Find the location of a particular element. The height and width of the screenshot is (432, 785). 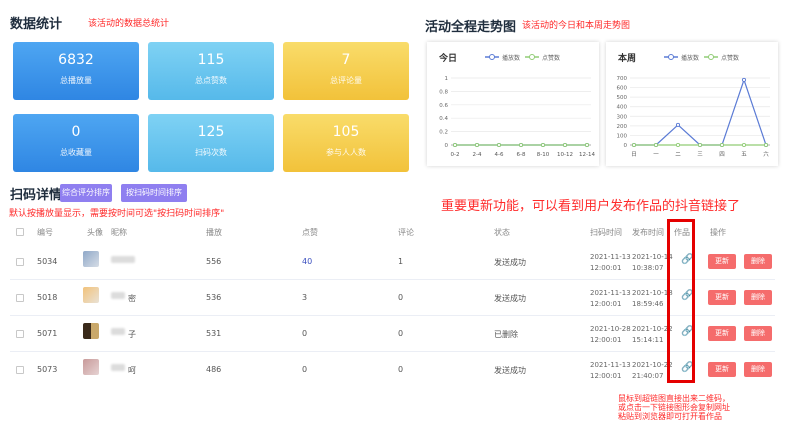

stat-label: 总评论量 is located at coordinates (346, 80).